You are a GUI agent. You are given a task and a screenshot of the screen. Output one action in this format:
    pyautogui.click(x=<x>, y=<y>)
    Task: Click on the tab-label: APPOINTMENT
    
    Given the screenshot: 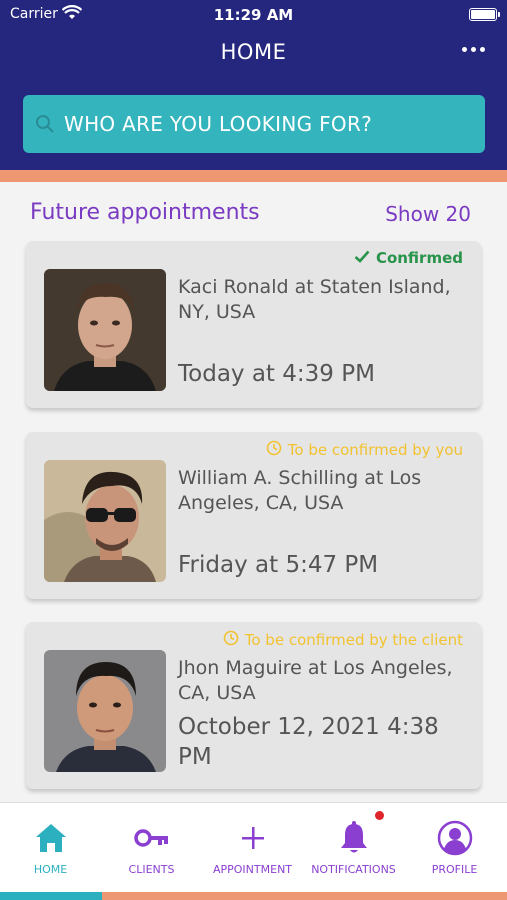 What is the action you would take?
    pyautogui.click(x=252, y=869)
    